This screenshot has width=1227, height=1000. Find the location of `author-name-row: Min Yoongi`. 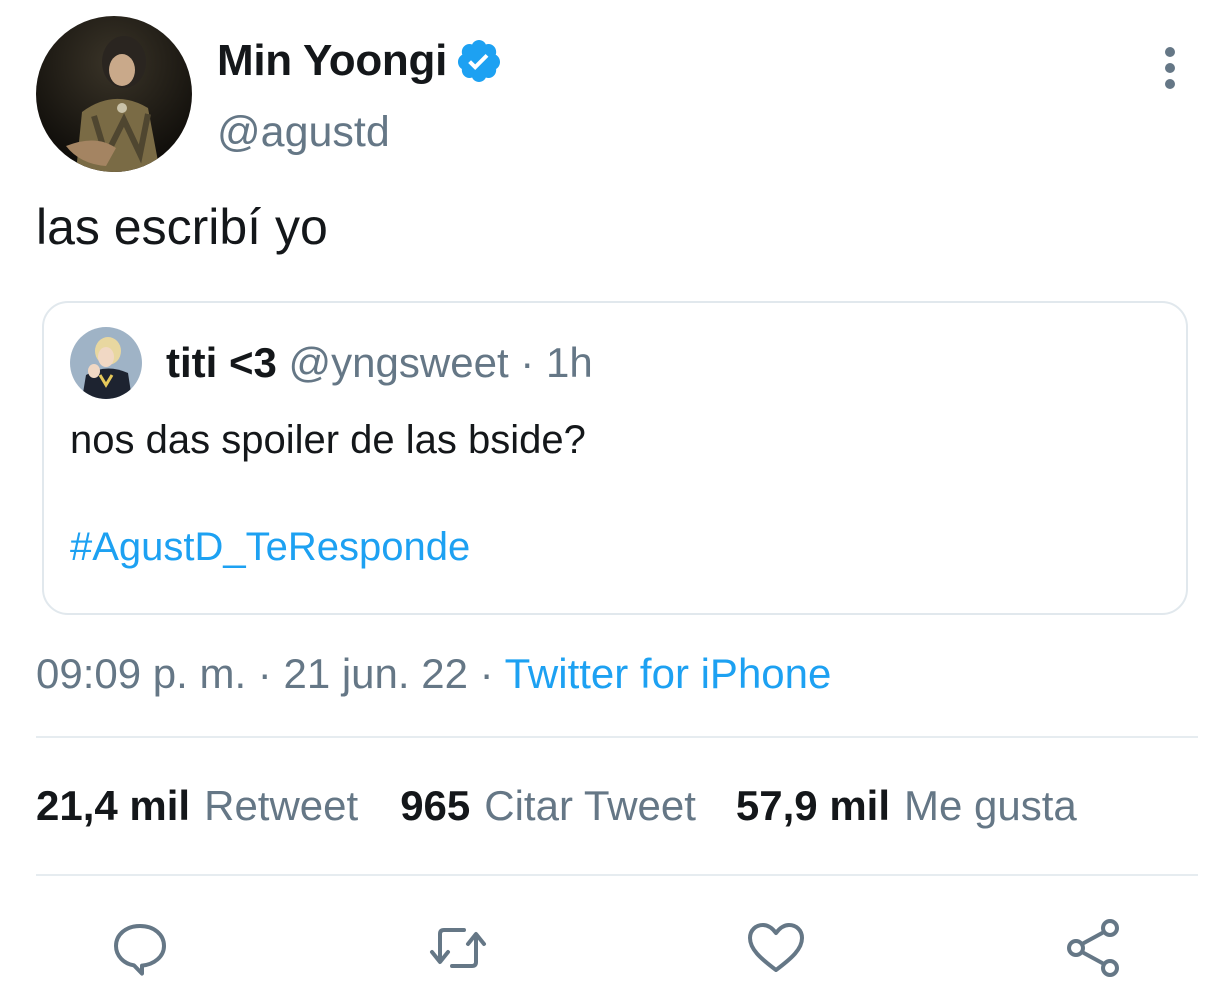

author-name-row: Min Yoongi is located at coordinates (360, 61).